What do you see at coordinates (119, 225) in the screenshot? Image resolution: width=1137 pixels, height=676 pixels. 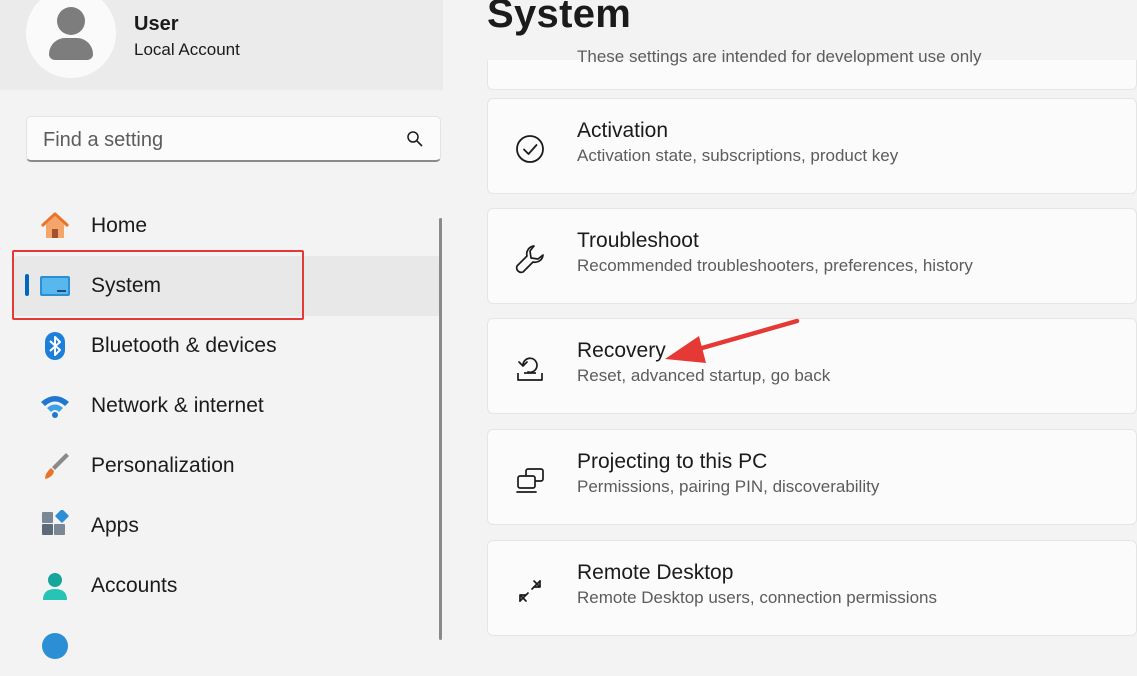 I see `sidebar-item-label: Home` at bounding box center [119, 225].